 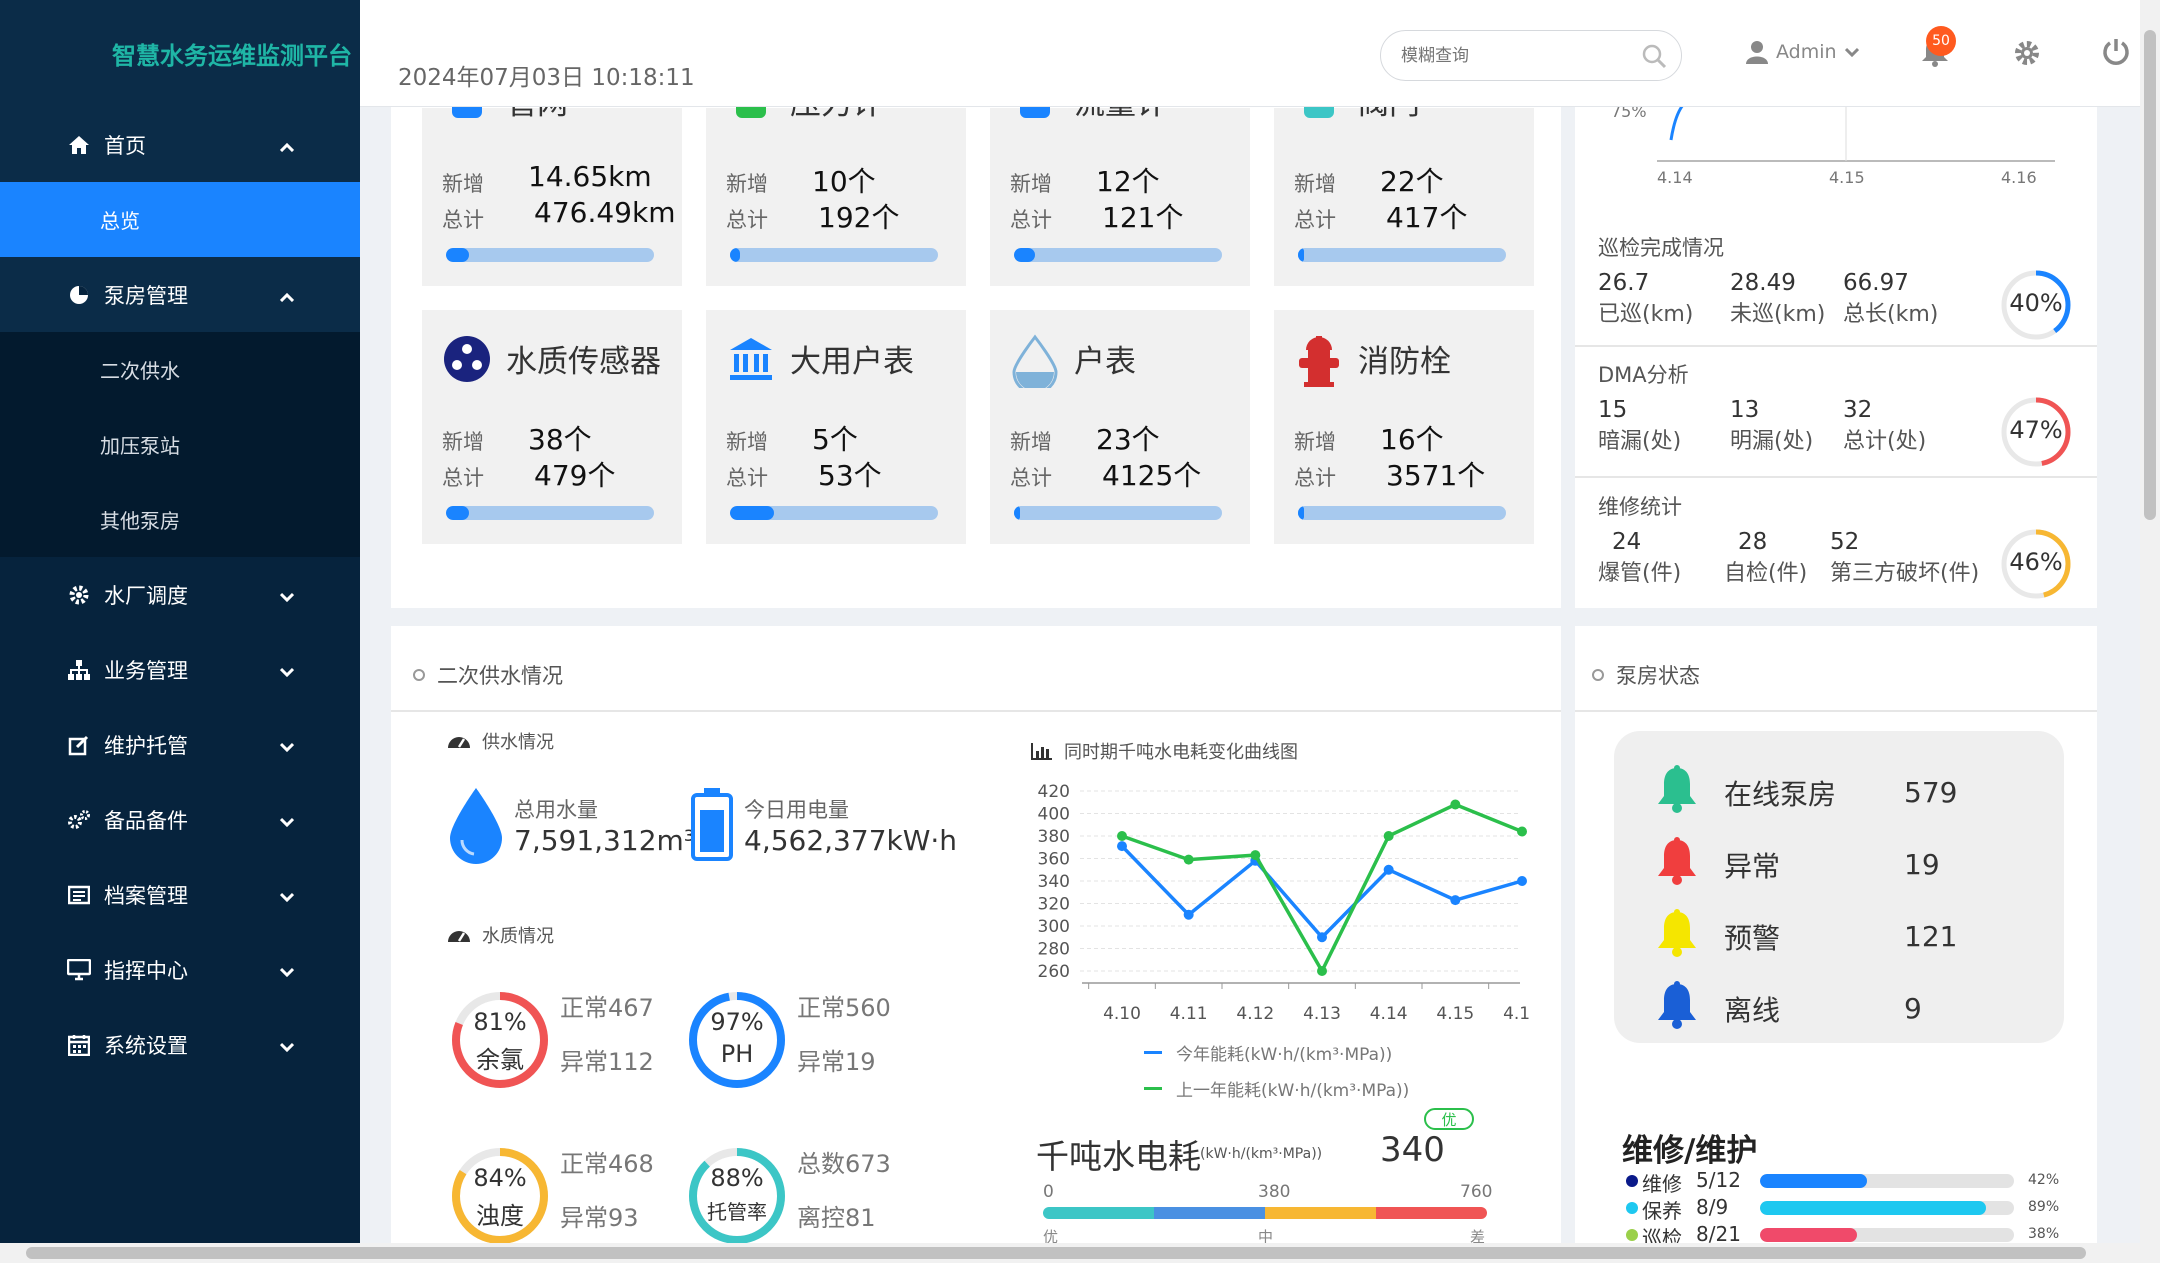 I want to click on water-drop-icon, so click(x=1035, y=364).